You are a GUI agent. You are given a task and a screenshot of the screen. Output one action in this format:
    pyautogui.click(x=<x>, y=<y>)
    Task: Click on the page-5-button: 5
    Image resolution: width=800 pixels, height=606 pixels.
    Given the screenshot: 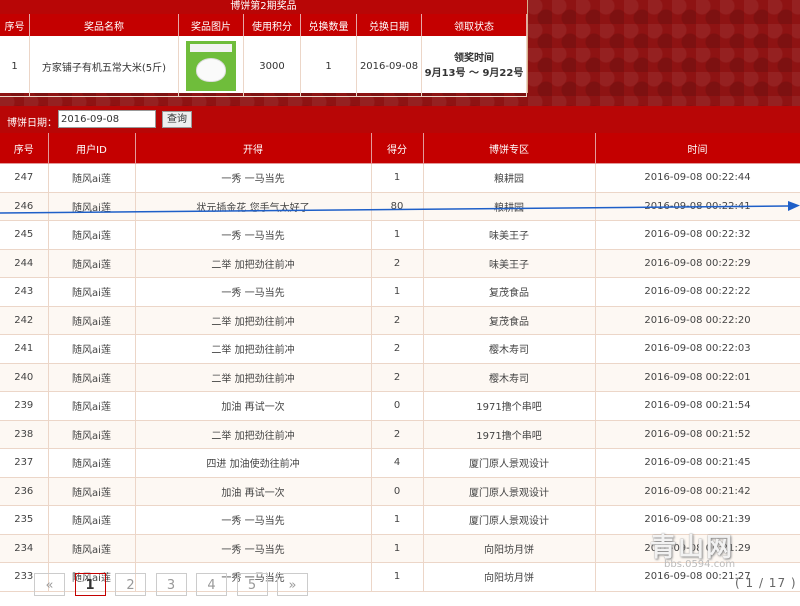 What is the action you would take?
    pyautogui.click(x=252, y=584)
    